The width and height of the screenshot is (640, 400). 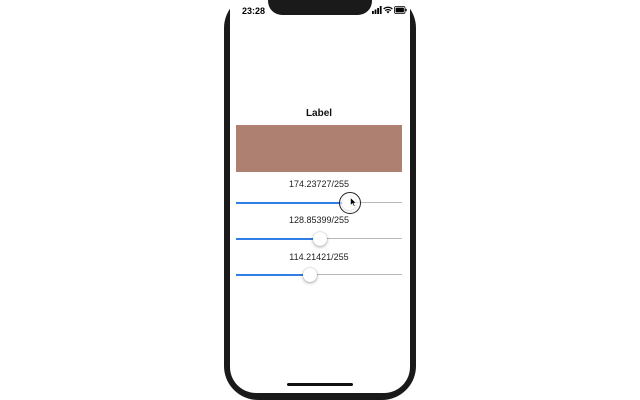 I want to click on cursor-icon, so click(x=353, y=202).